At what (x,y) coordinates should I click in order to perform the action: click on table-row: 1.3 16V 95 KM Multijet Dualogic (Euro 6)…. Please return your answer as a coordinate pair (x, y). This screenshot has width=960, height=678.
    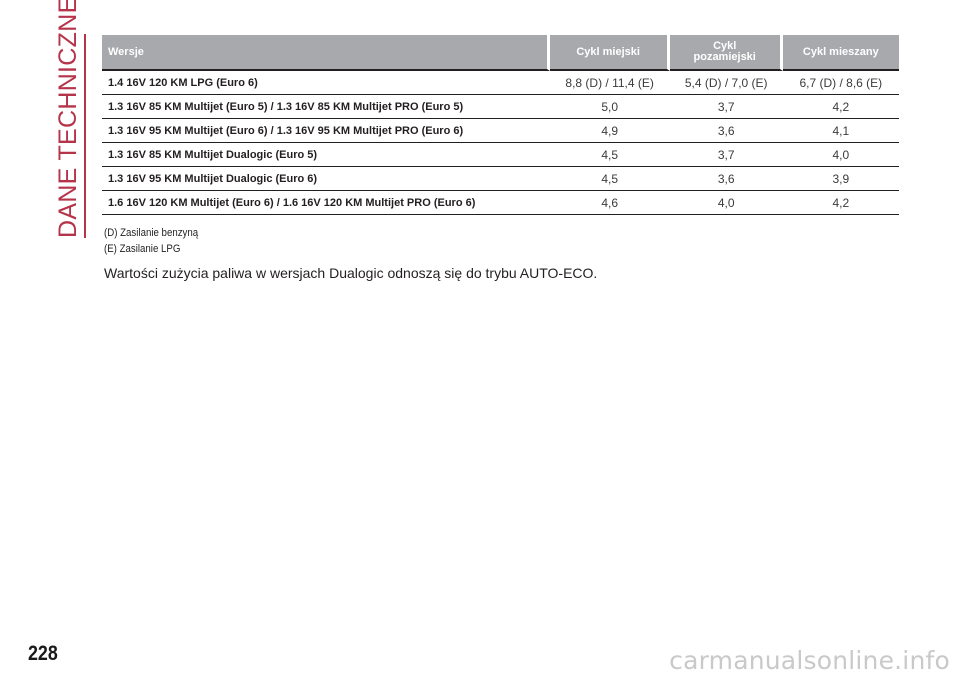
    Looking at the image, I should click on (500, 179).